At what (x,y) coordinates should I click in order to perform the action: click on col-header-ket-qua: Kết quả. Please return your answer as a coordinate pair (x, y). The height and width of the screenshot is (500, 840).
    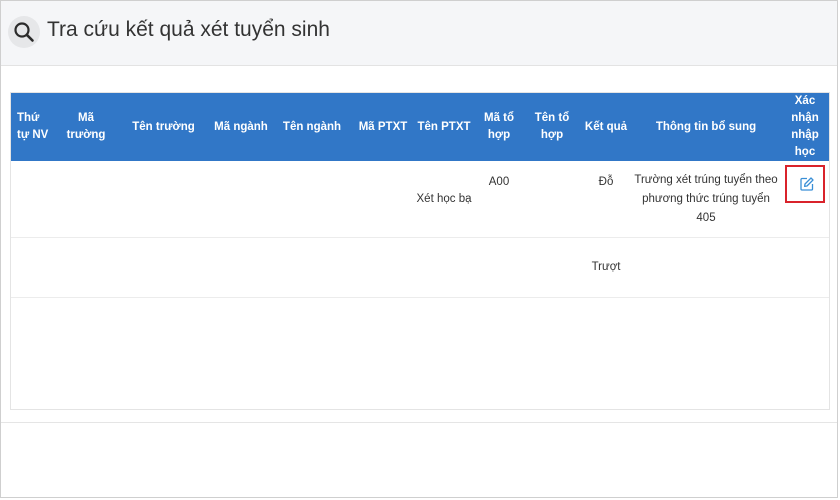
    Looking at the image, I should click on (606, 127).